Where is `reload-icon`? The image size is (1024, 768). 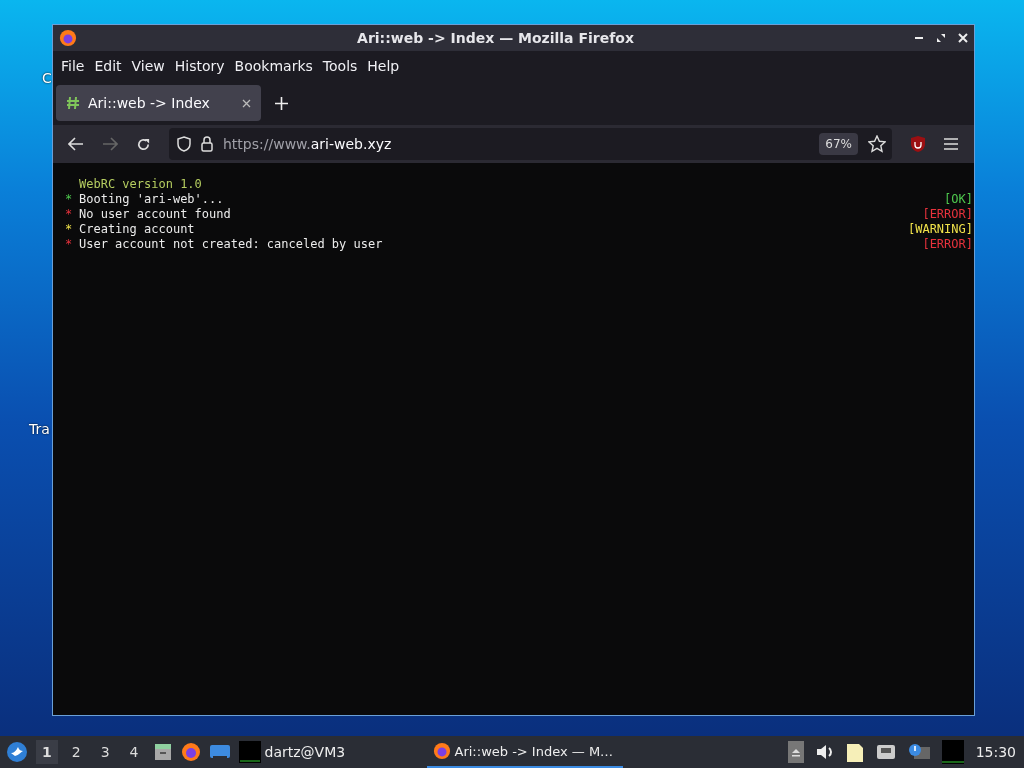
reload-icon is located at coordinates (143, 144).